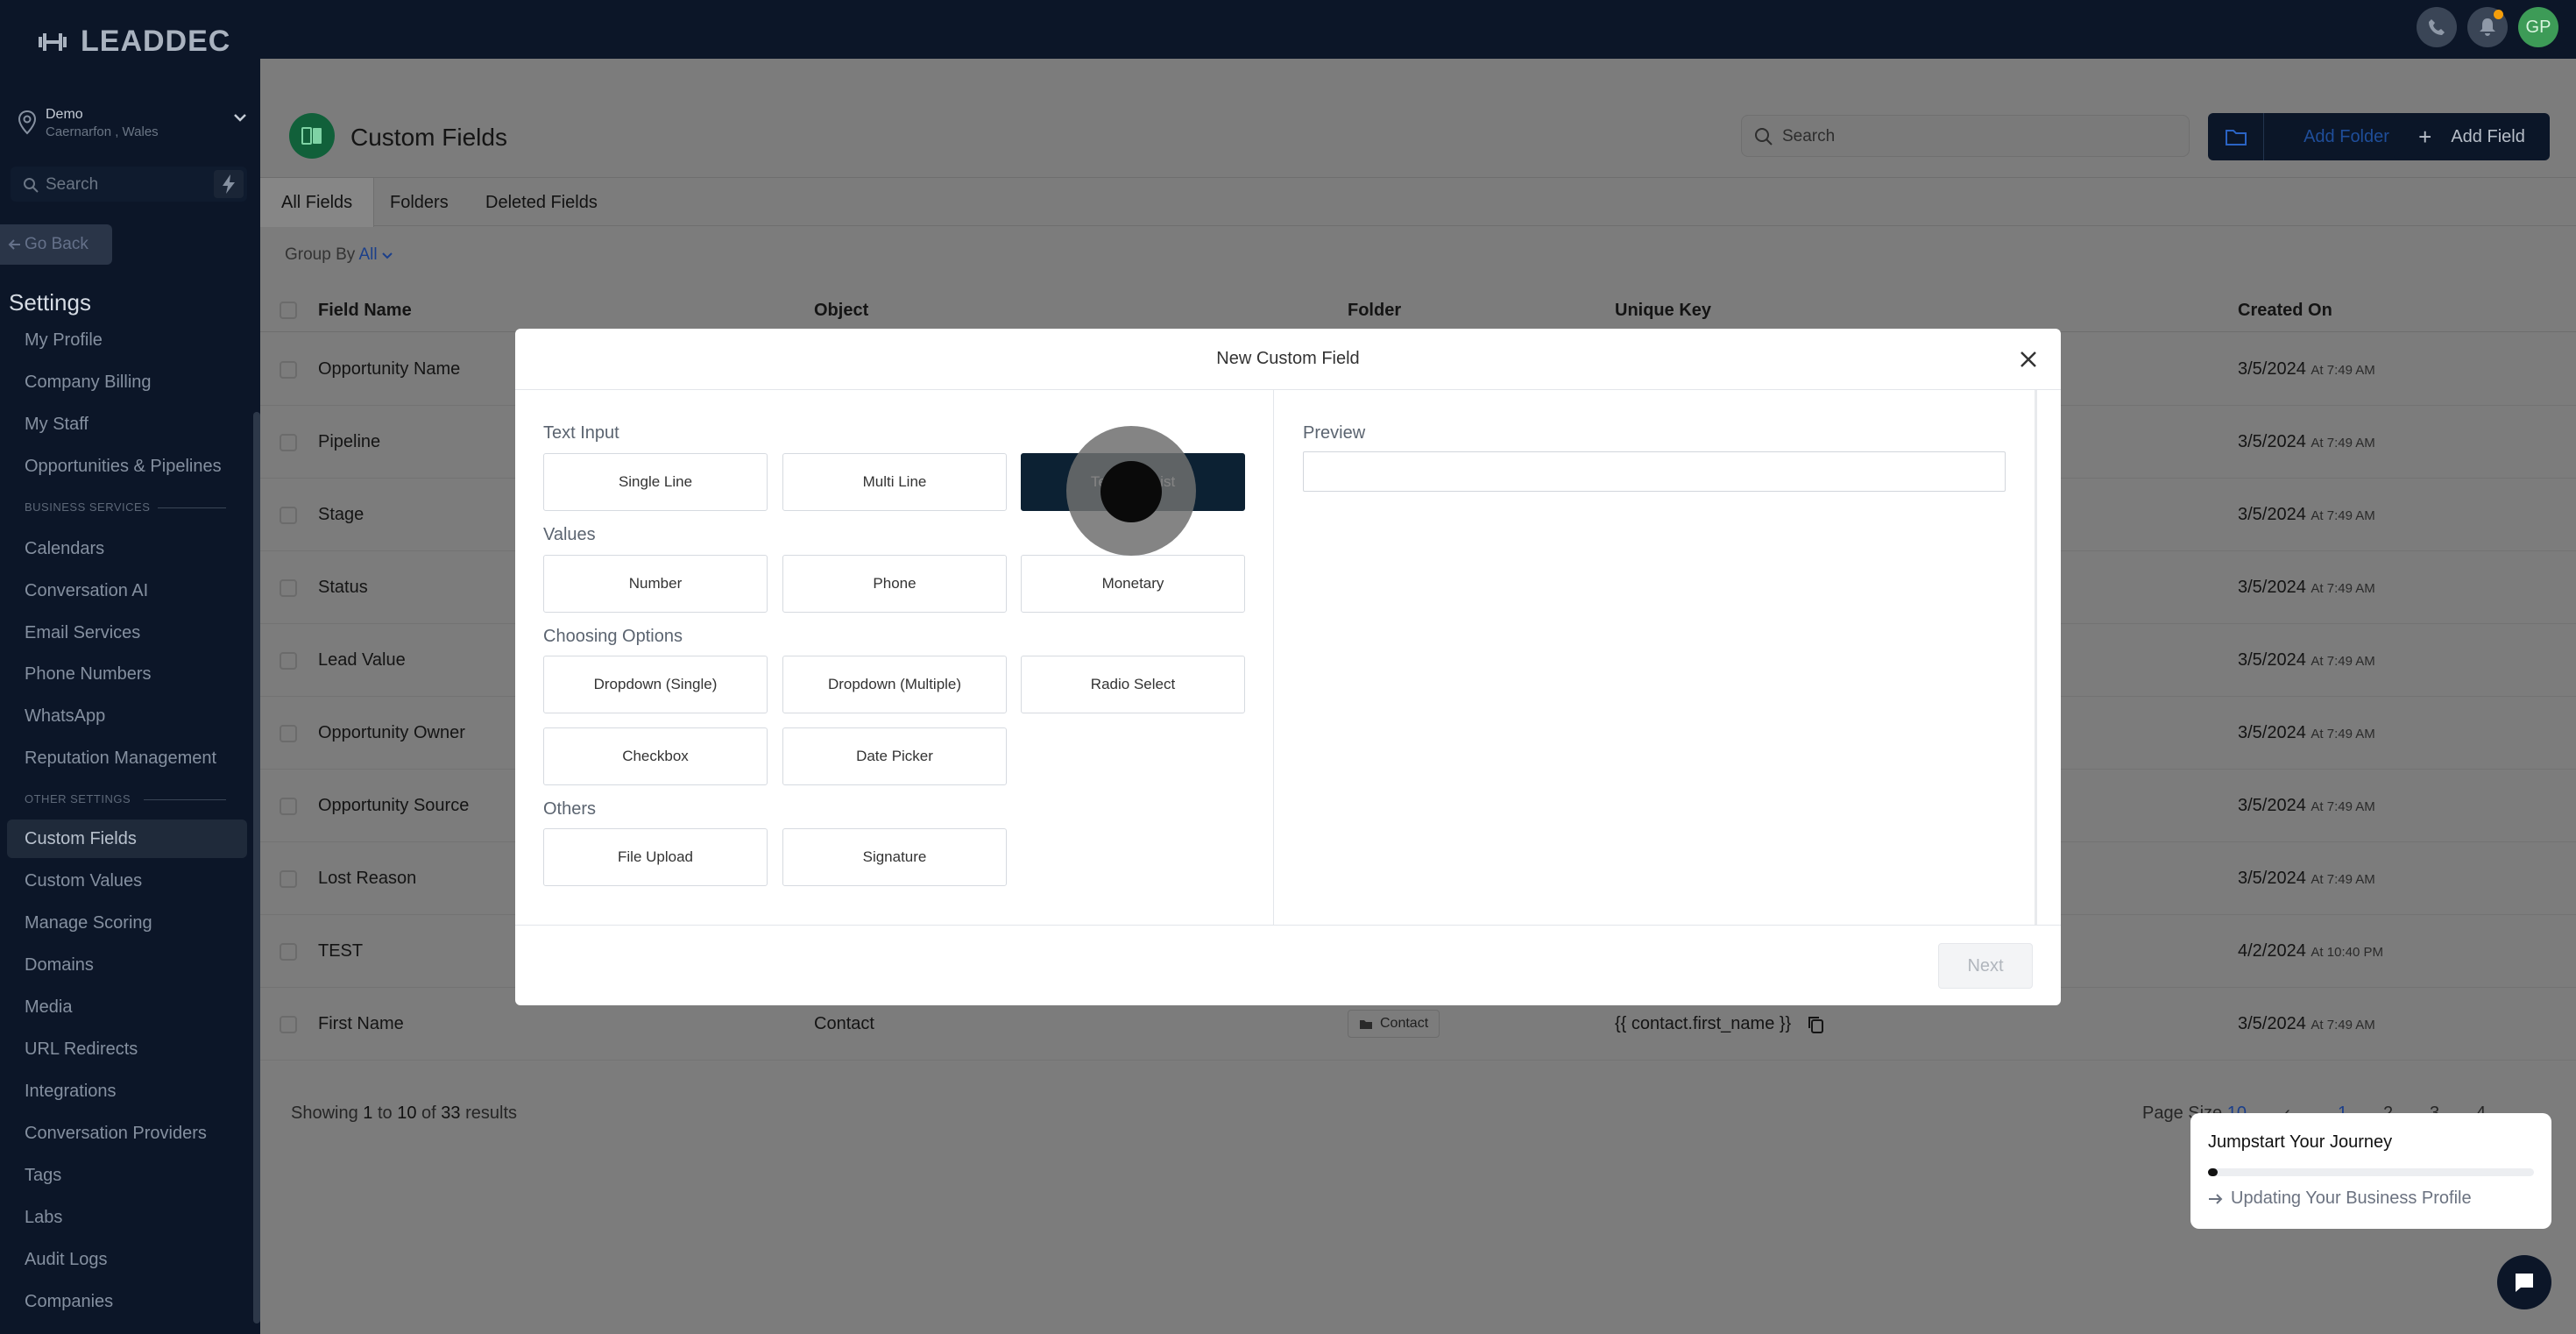  Describe the element at coordinates (1809, 136) in the screenshot. I see `fields-search-placeholder: Search` at that location.